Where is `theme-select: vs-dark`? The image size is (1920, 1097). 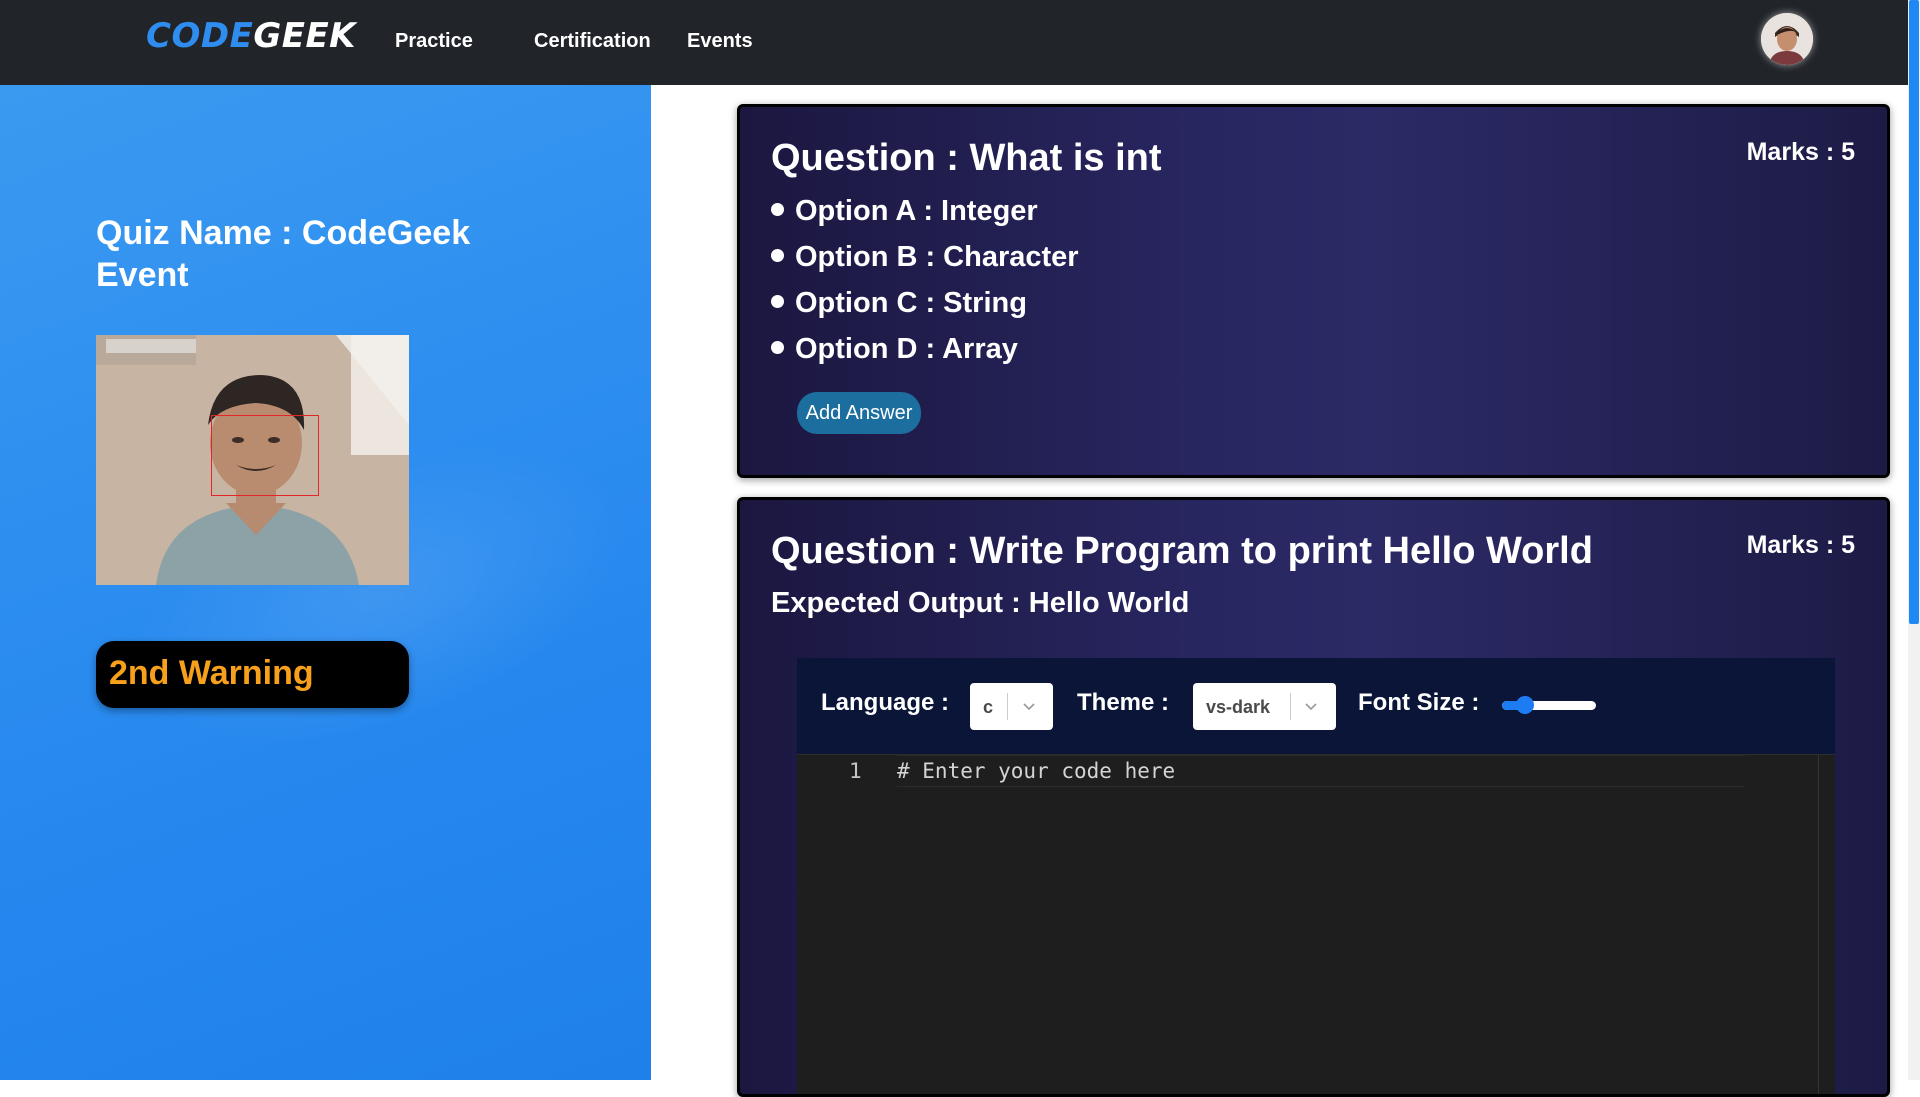 theme-select: vs-dark is located at coordinates (1264, 706).